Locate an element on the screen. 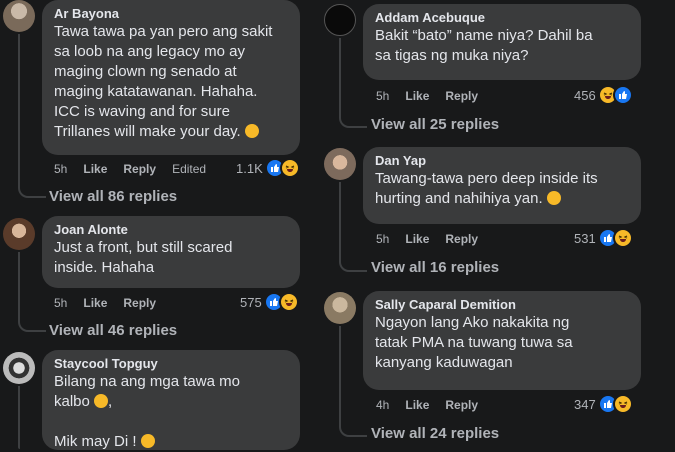 The height and width of the screenshot is (452, 675). reaction-summary: 531 is located at coordinates (603, 238).